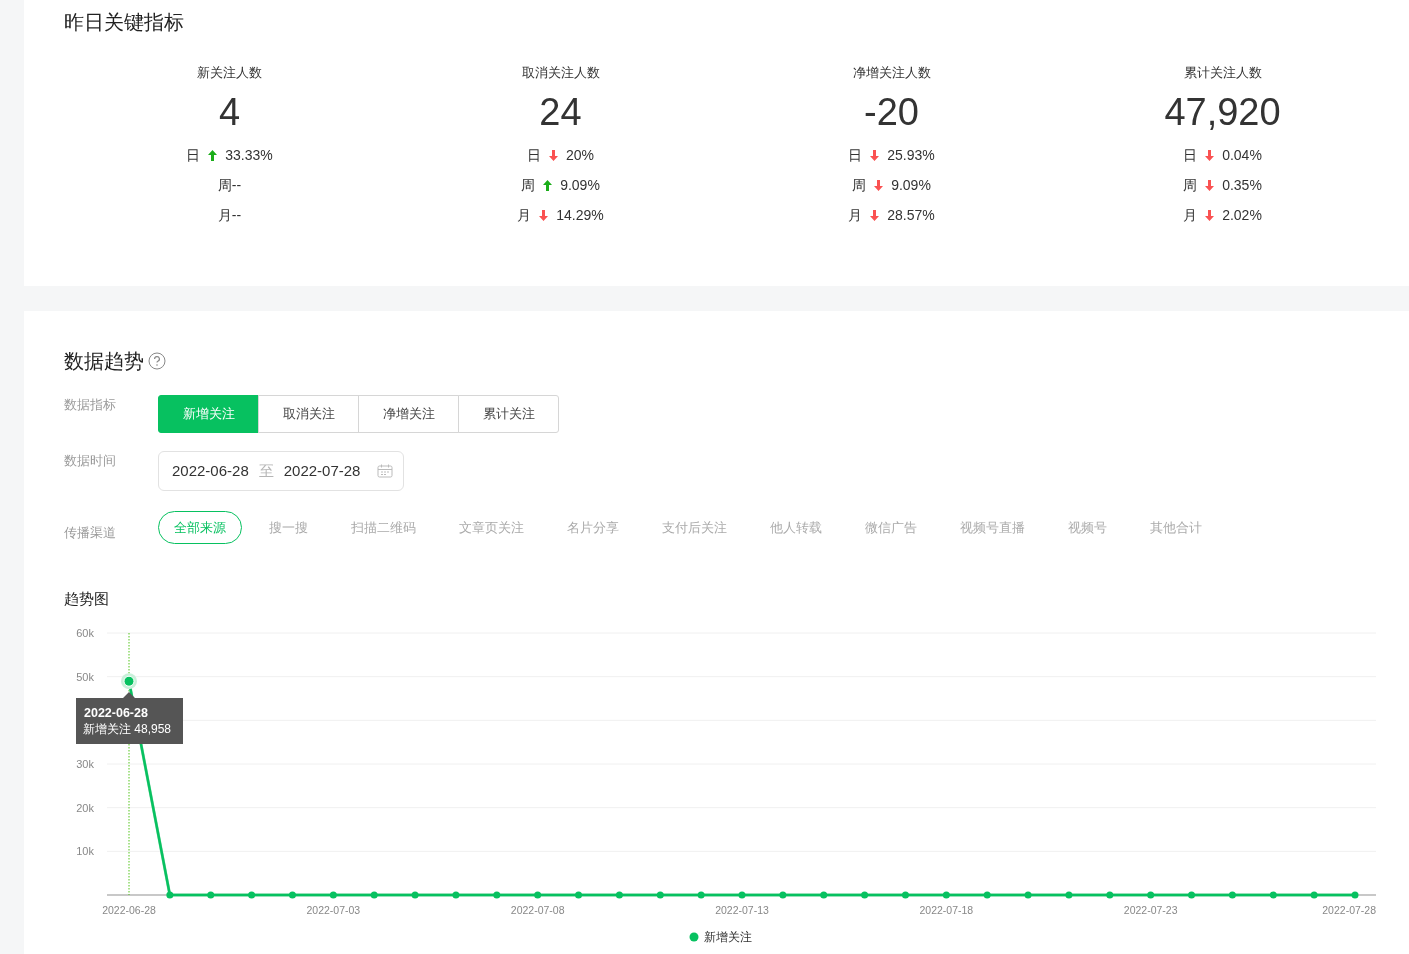  Describe the element at coordinates (992, 527) in the screenshot. I see `channel-filter: 视频号直播` at that location.